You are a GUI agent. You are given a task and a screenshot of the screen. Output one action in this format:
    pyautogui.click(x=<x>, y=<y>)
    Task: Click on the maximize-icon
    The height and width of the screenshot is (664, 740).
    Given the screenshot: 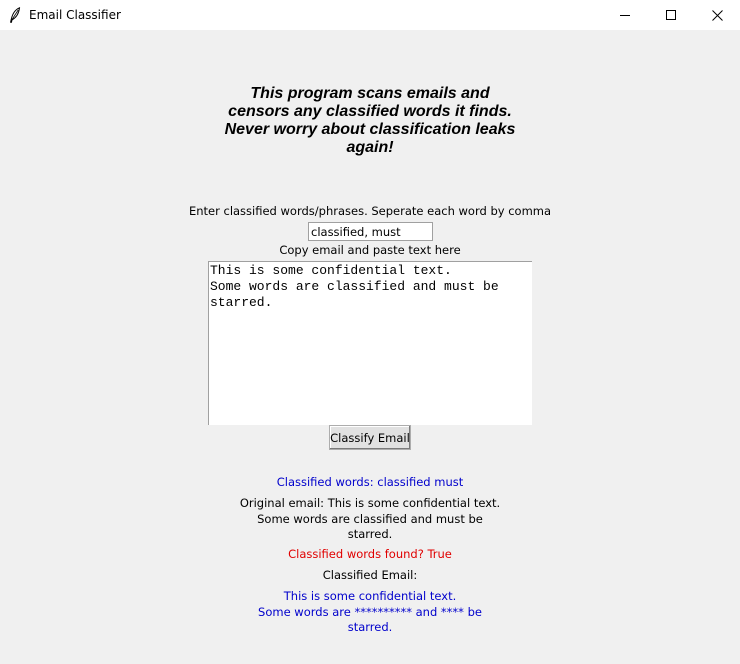 What is the action you would take?
    pyautogui.click(x=671, y=15)
    